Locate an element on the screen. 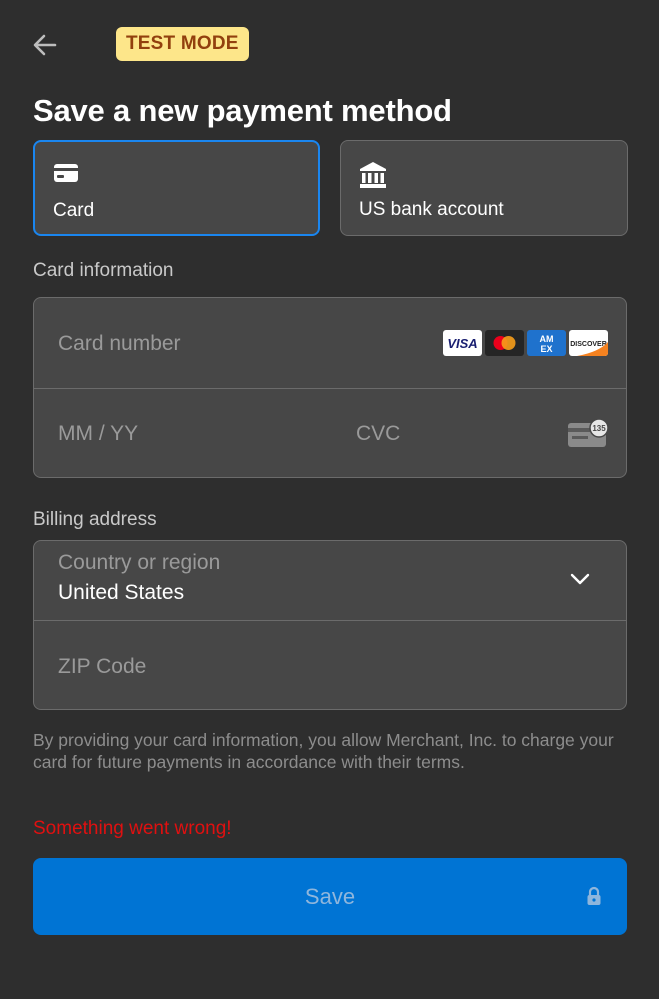 The height and width of the screenshot is (999, 659). back-button is located at coordinates (45, 45).